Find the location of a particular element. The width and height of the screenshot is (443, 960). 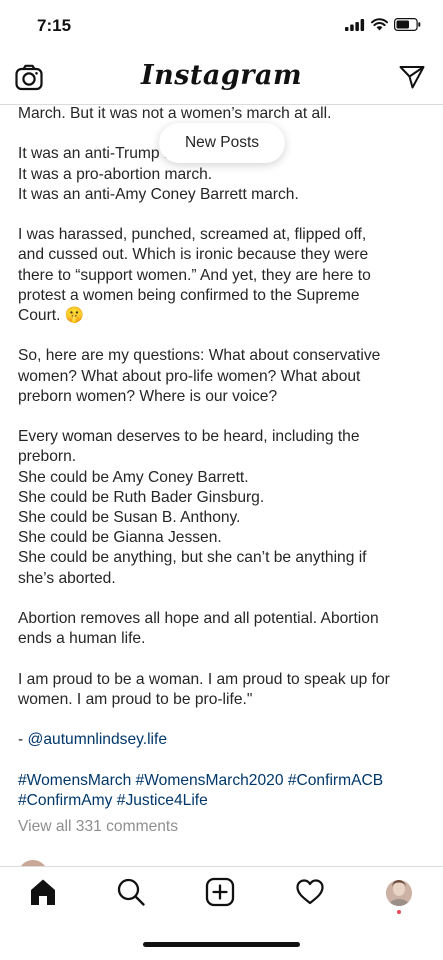

battery-icon is located at coordinates (407, 24).